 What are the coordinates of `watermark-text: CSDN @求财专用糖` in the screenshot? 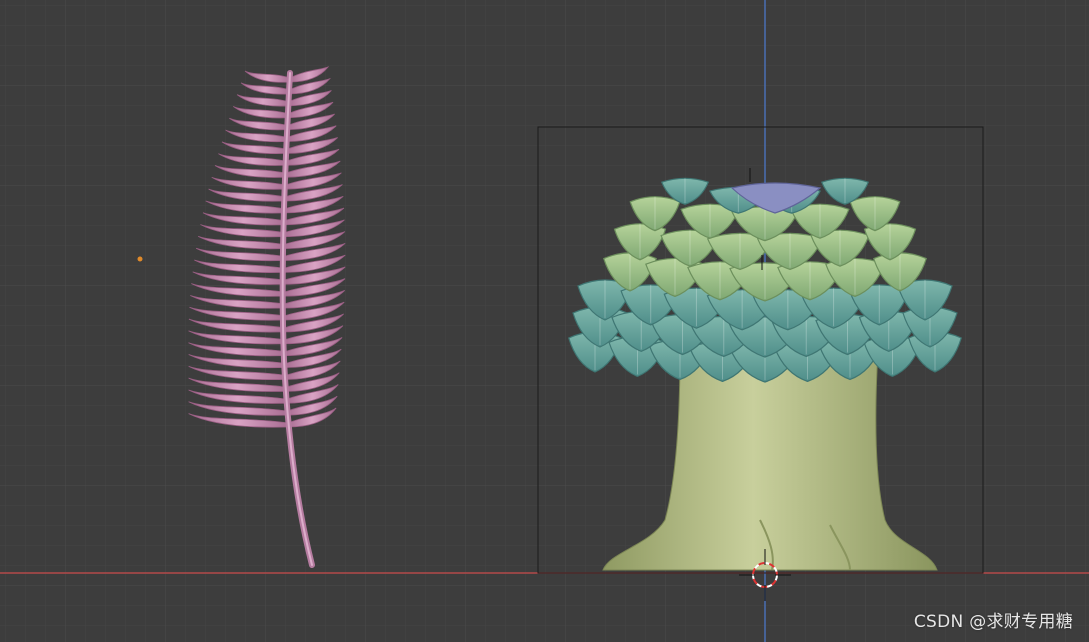 It's located at (993, 622).